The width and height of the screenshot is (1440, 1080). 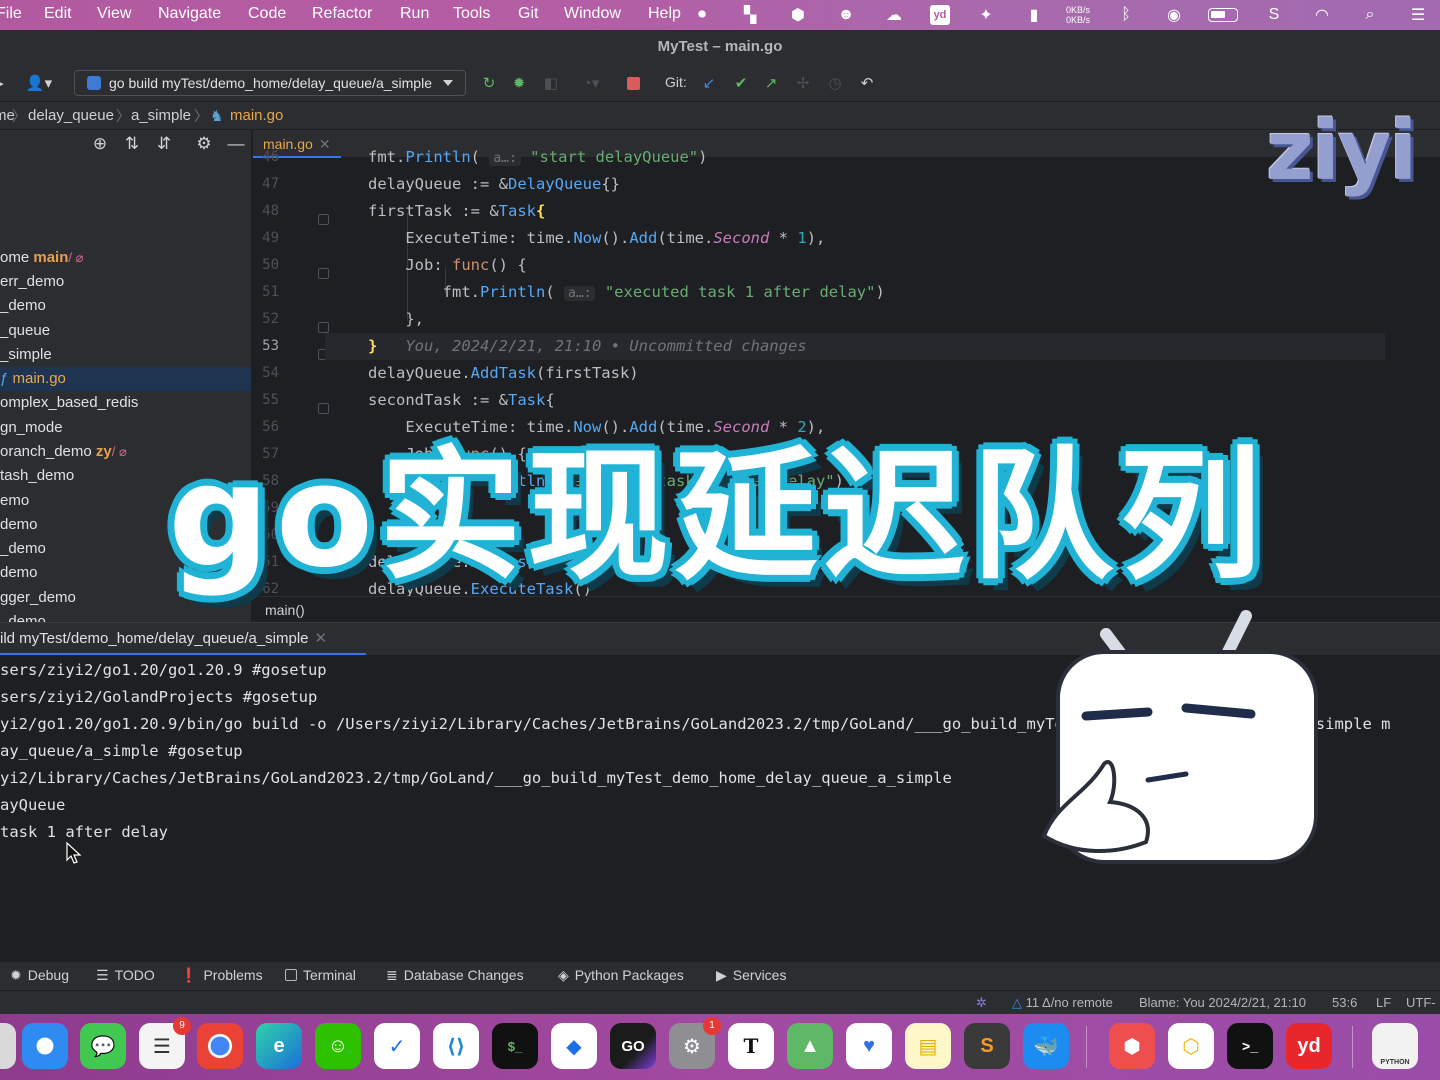 What do you see at coordinates (1421, 1002) in the screenshot?
I see `file-encoding: UTF-` at bounding box center [1421, 1002].